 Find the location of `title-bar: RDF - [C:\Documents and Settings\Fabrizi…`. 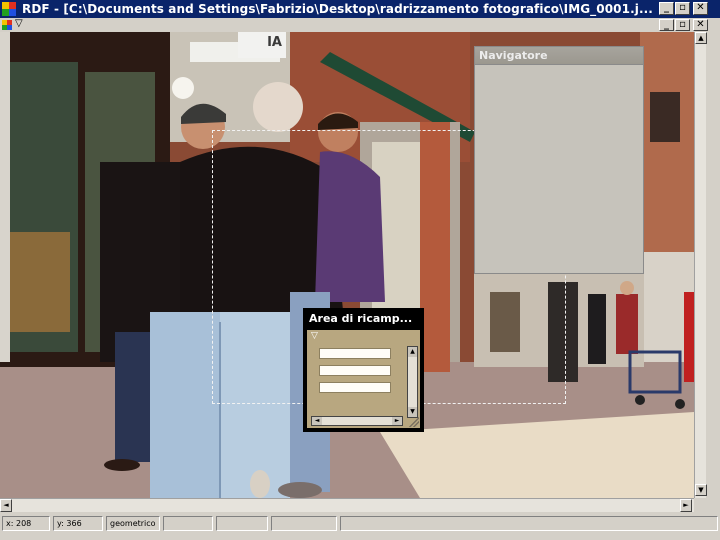

title-bar: RDF - [C:\Documents and Settings\Fabrizi… is located at coordinates (360, 9).